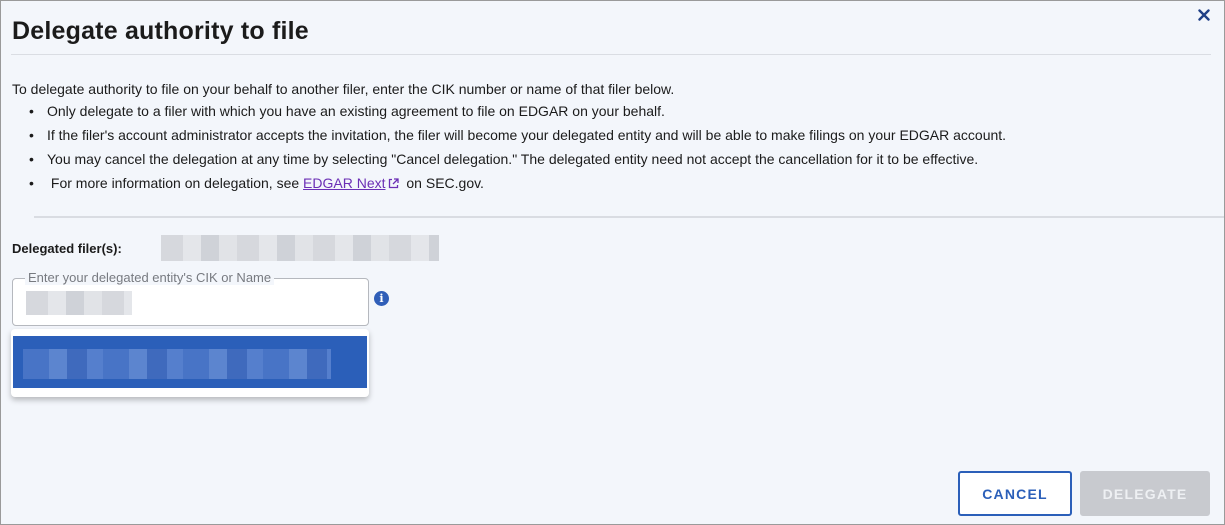 The width and height of the screenshot is (1225, 525). Describe the element at coordinates (79, 303) in the screenshot. I see `redacted-search-value` at that location.